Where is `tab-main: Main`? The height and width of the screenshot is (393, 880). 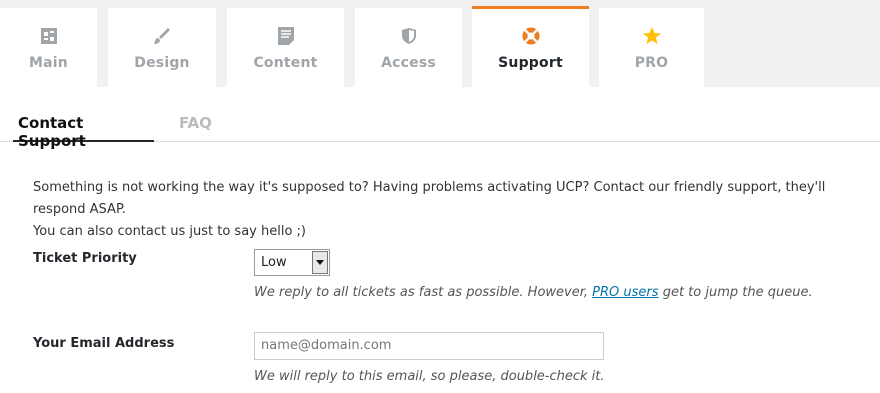
tab-main: Main is located at coordinates (48, 47).